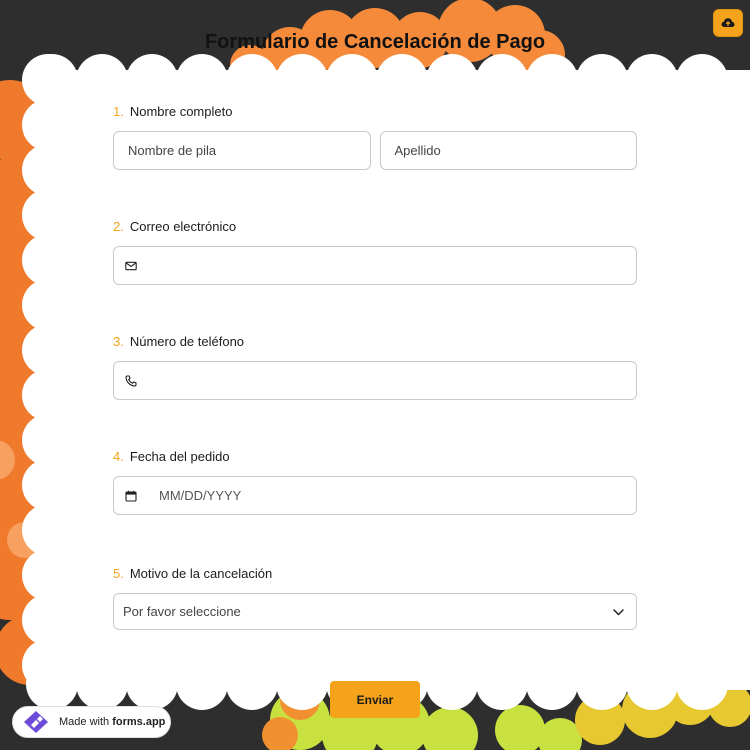 The width and height of the screenshot is (750, 750). I want to click on first-name-field: Nombre de pila, so click(242, 150).